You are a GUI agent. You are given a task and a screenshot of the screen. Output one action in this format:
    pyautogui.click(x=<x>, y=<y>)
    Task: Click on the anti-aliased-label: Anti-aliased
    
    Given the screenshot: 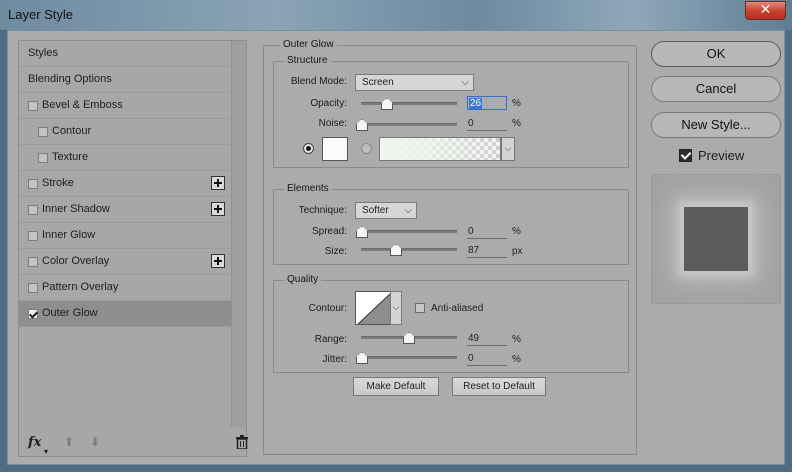 What is the action you would take?
    pyautogui.click(x=457, y=308)
    